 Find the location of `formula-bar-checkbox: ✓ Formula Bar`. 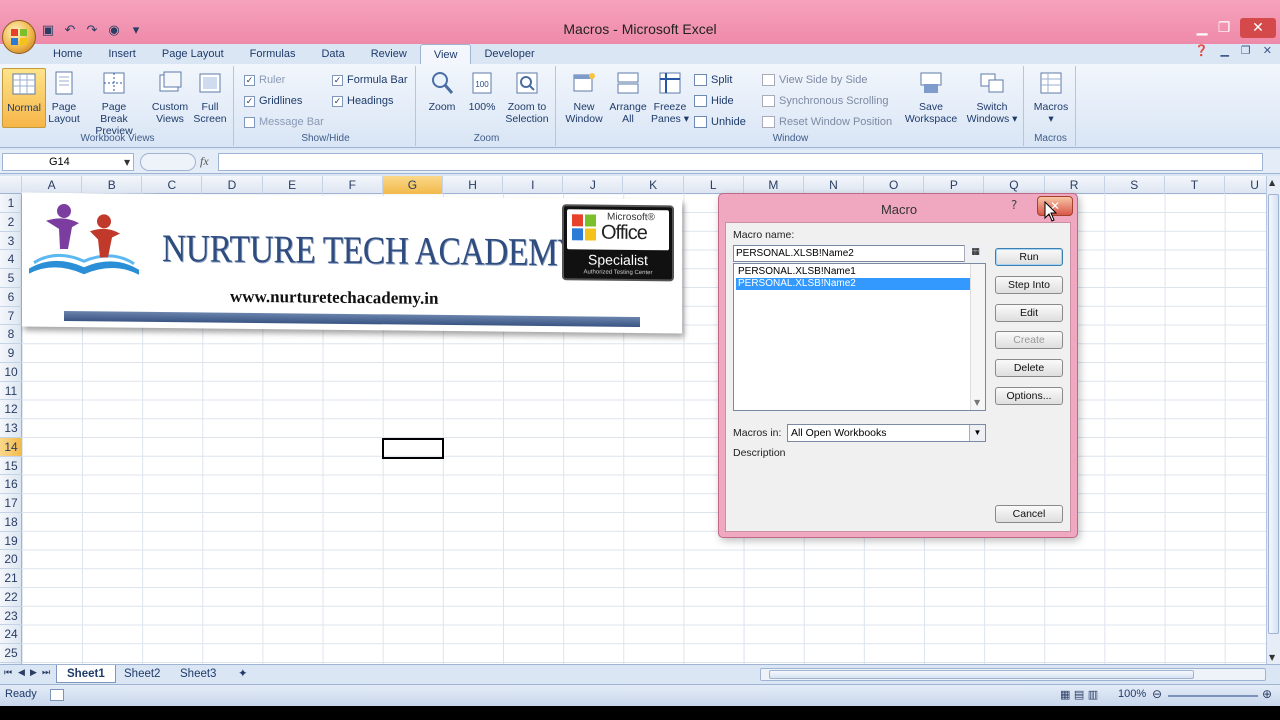

formula-bar-checkbox: ✓ Formula Bar is located at coordinates (370, 80).